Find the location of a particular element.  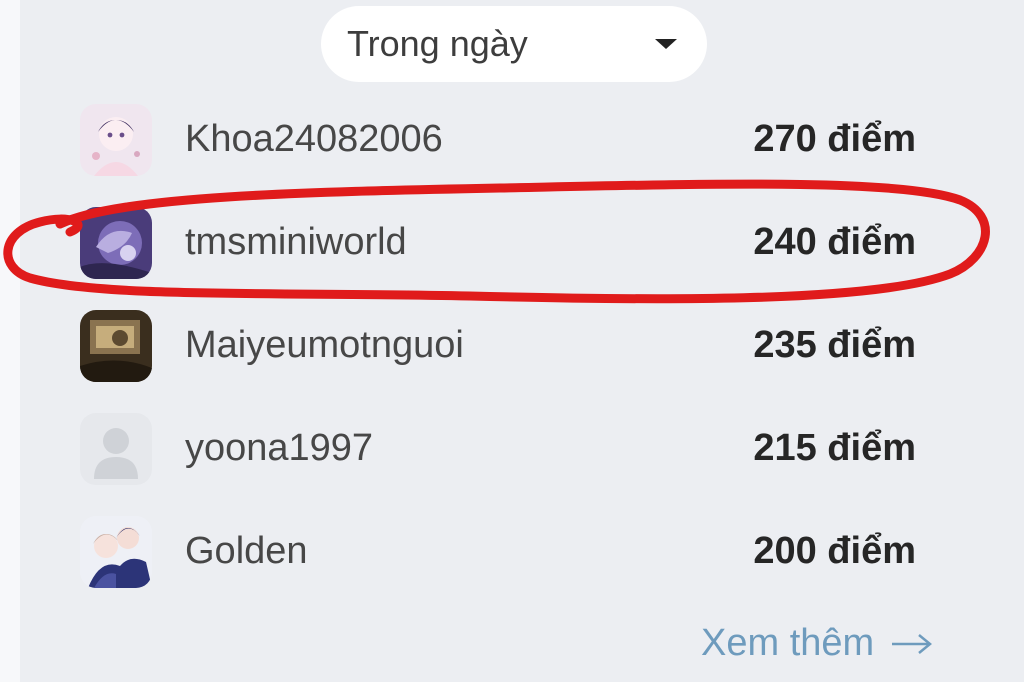

list-item: Maiyeumotnguoi 235 điểm is located at coordinates (500, 345).